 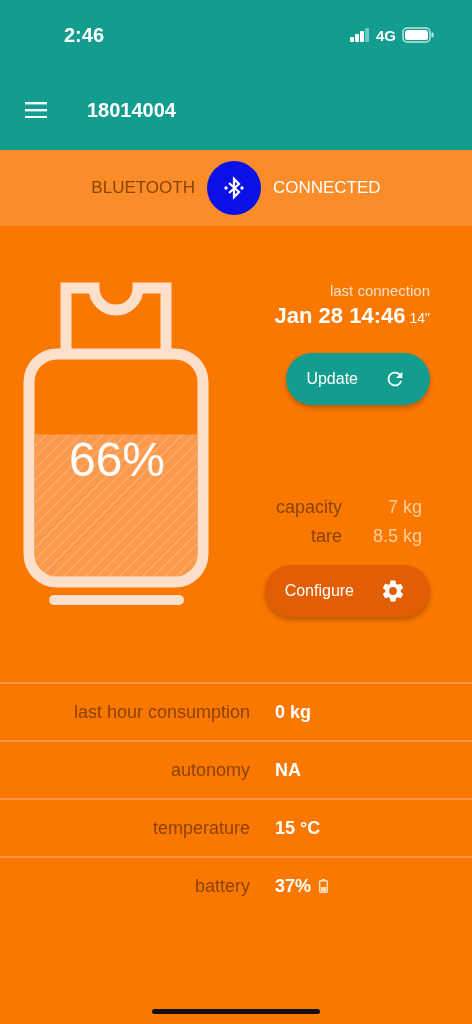 I want to click on stat-label: autonomy, so click(x=209, y=770).